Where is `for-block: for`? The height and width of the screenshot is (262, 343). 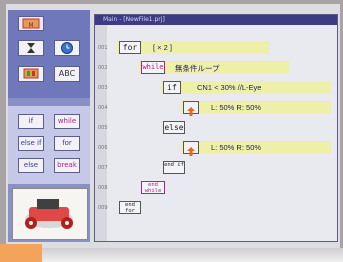 for-block: for is located at coordinates (130, 47).